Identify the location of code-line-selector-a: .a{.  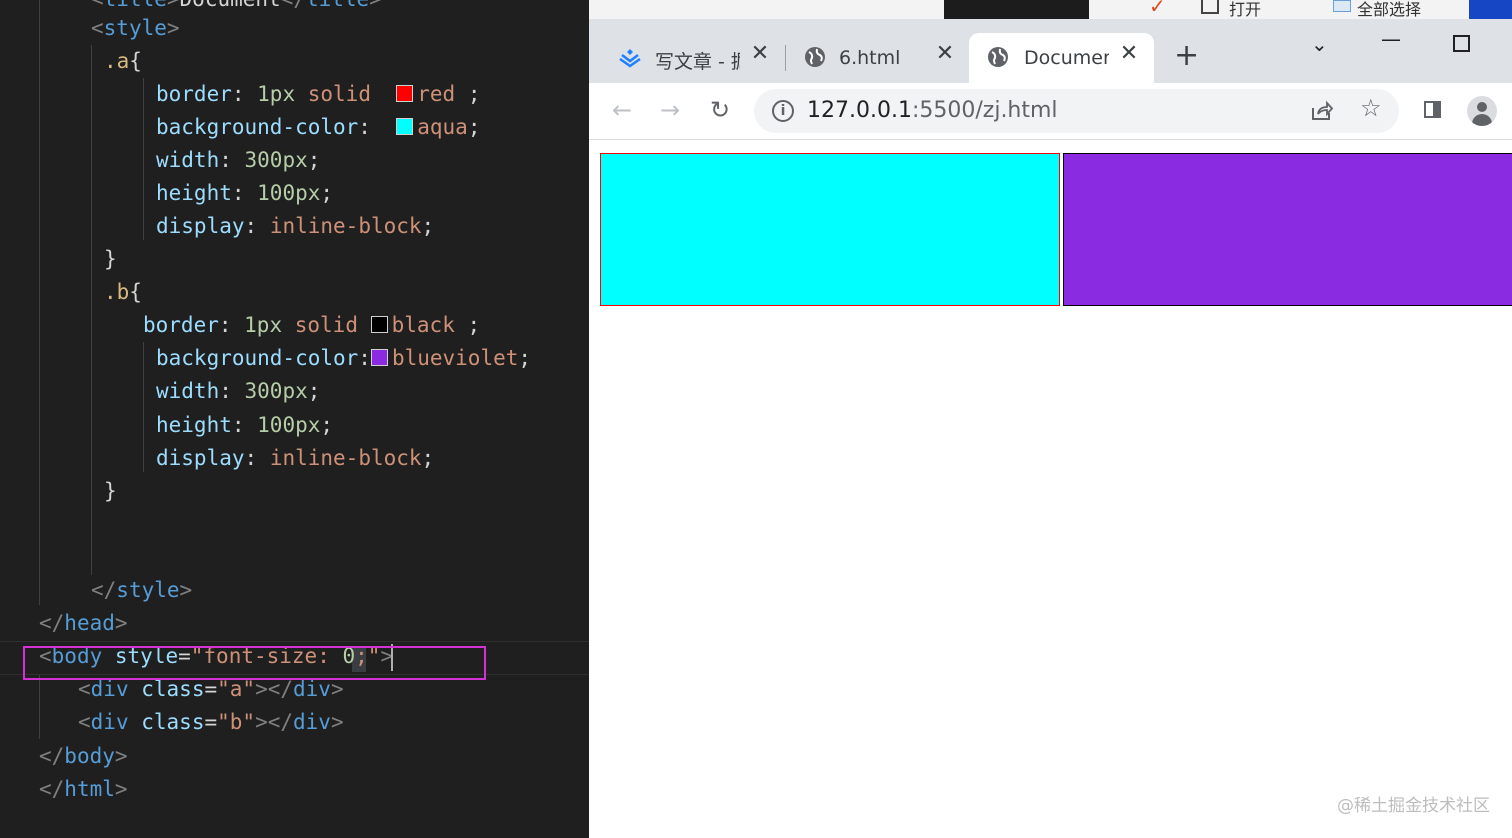
(123, 61).